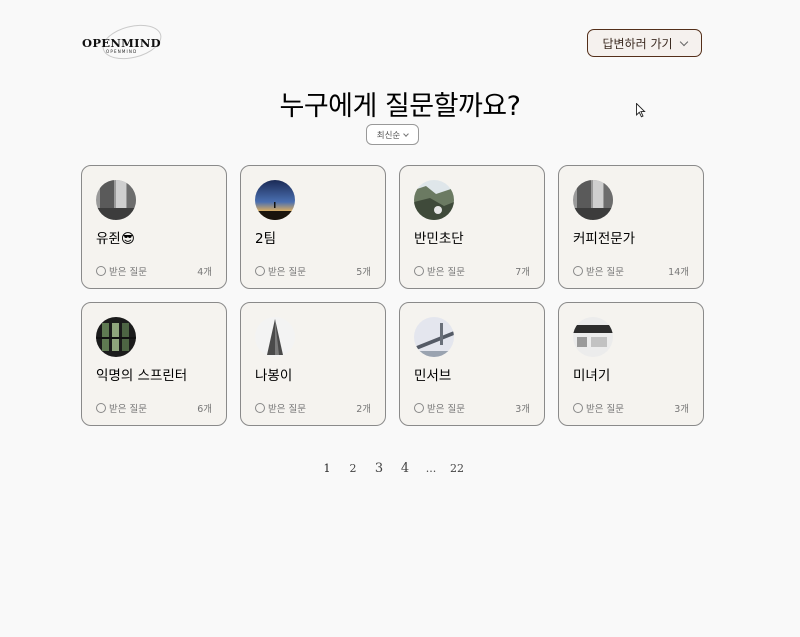 This screenshot has height=637, width=800. Describe the element at coordinates (522, 272) in the screenshot. I see `question-count: 7개` at that location.